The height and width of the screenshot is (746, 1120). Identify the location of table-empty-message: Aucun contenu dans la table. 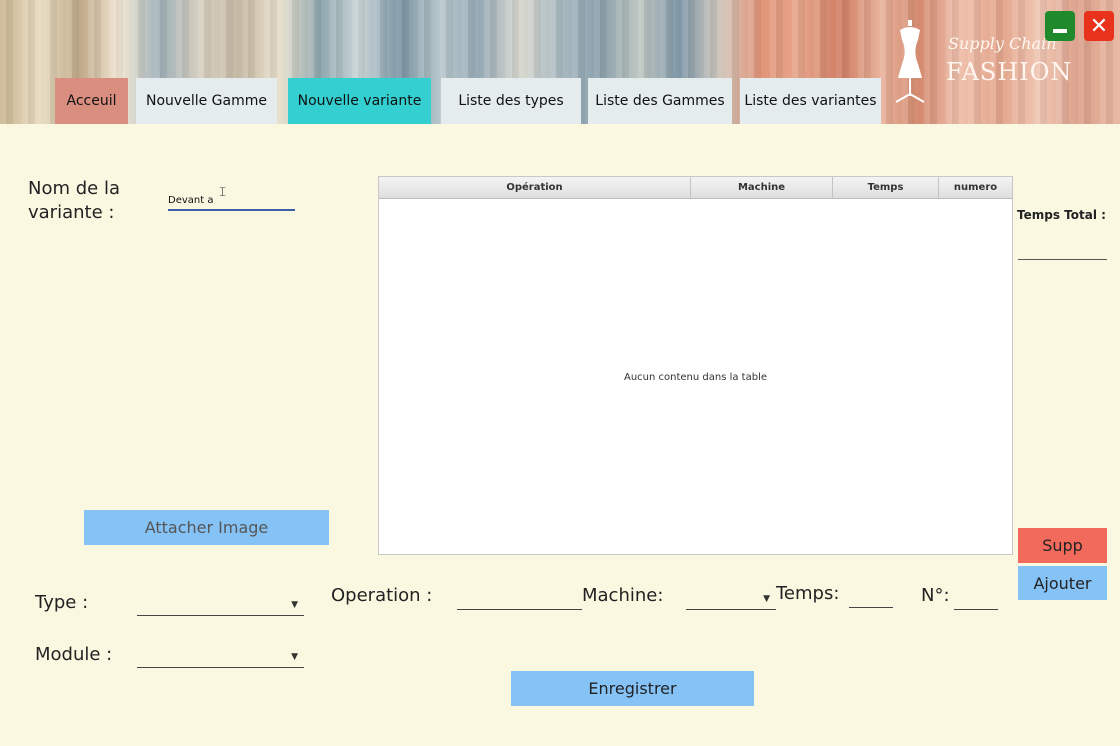
(695, 377).